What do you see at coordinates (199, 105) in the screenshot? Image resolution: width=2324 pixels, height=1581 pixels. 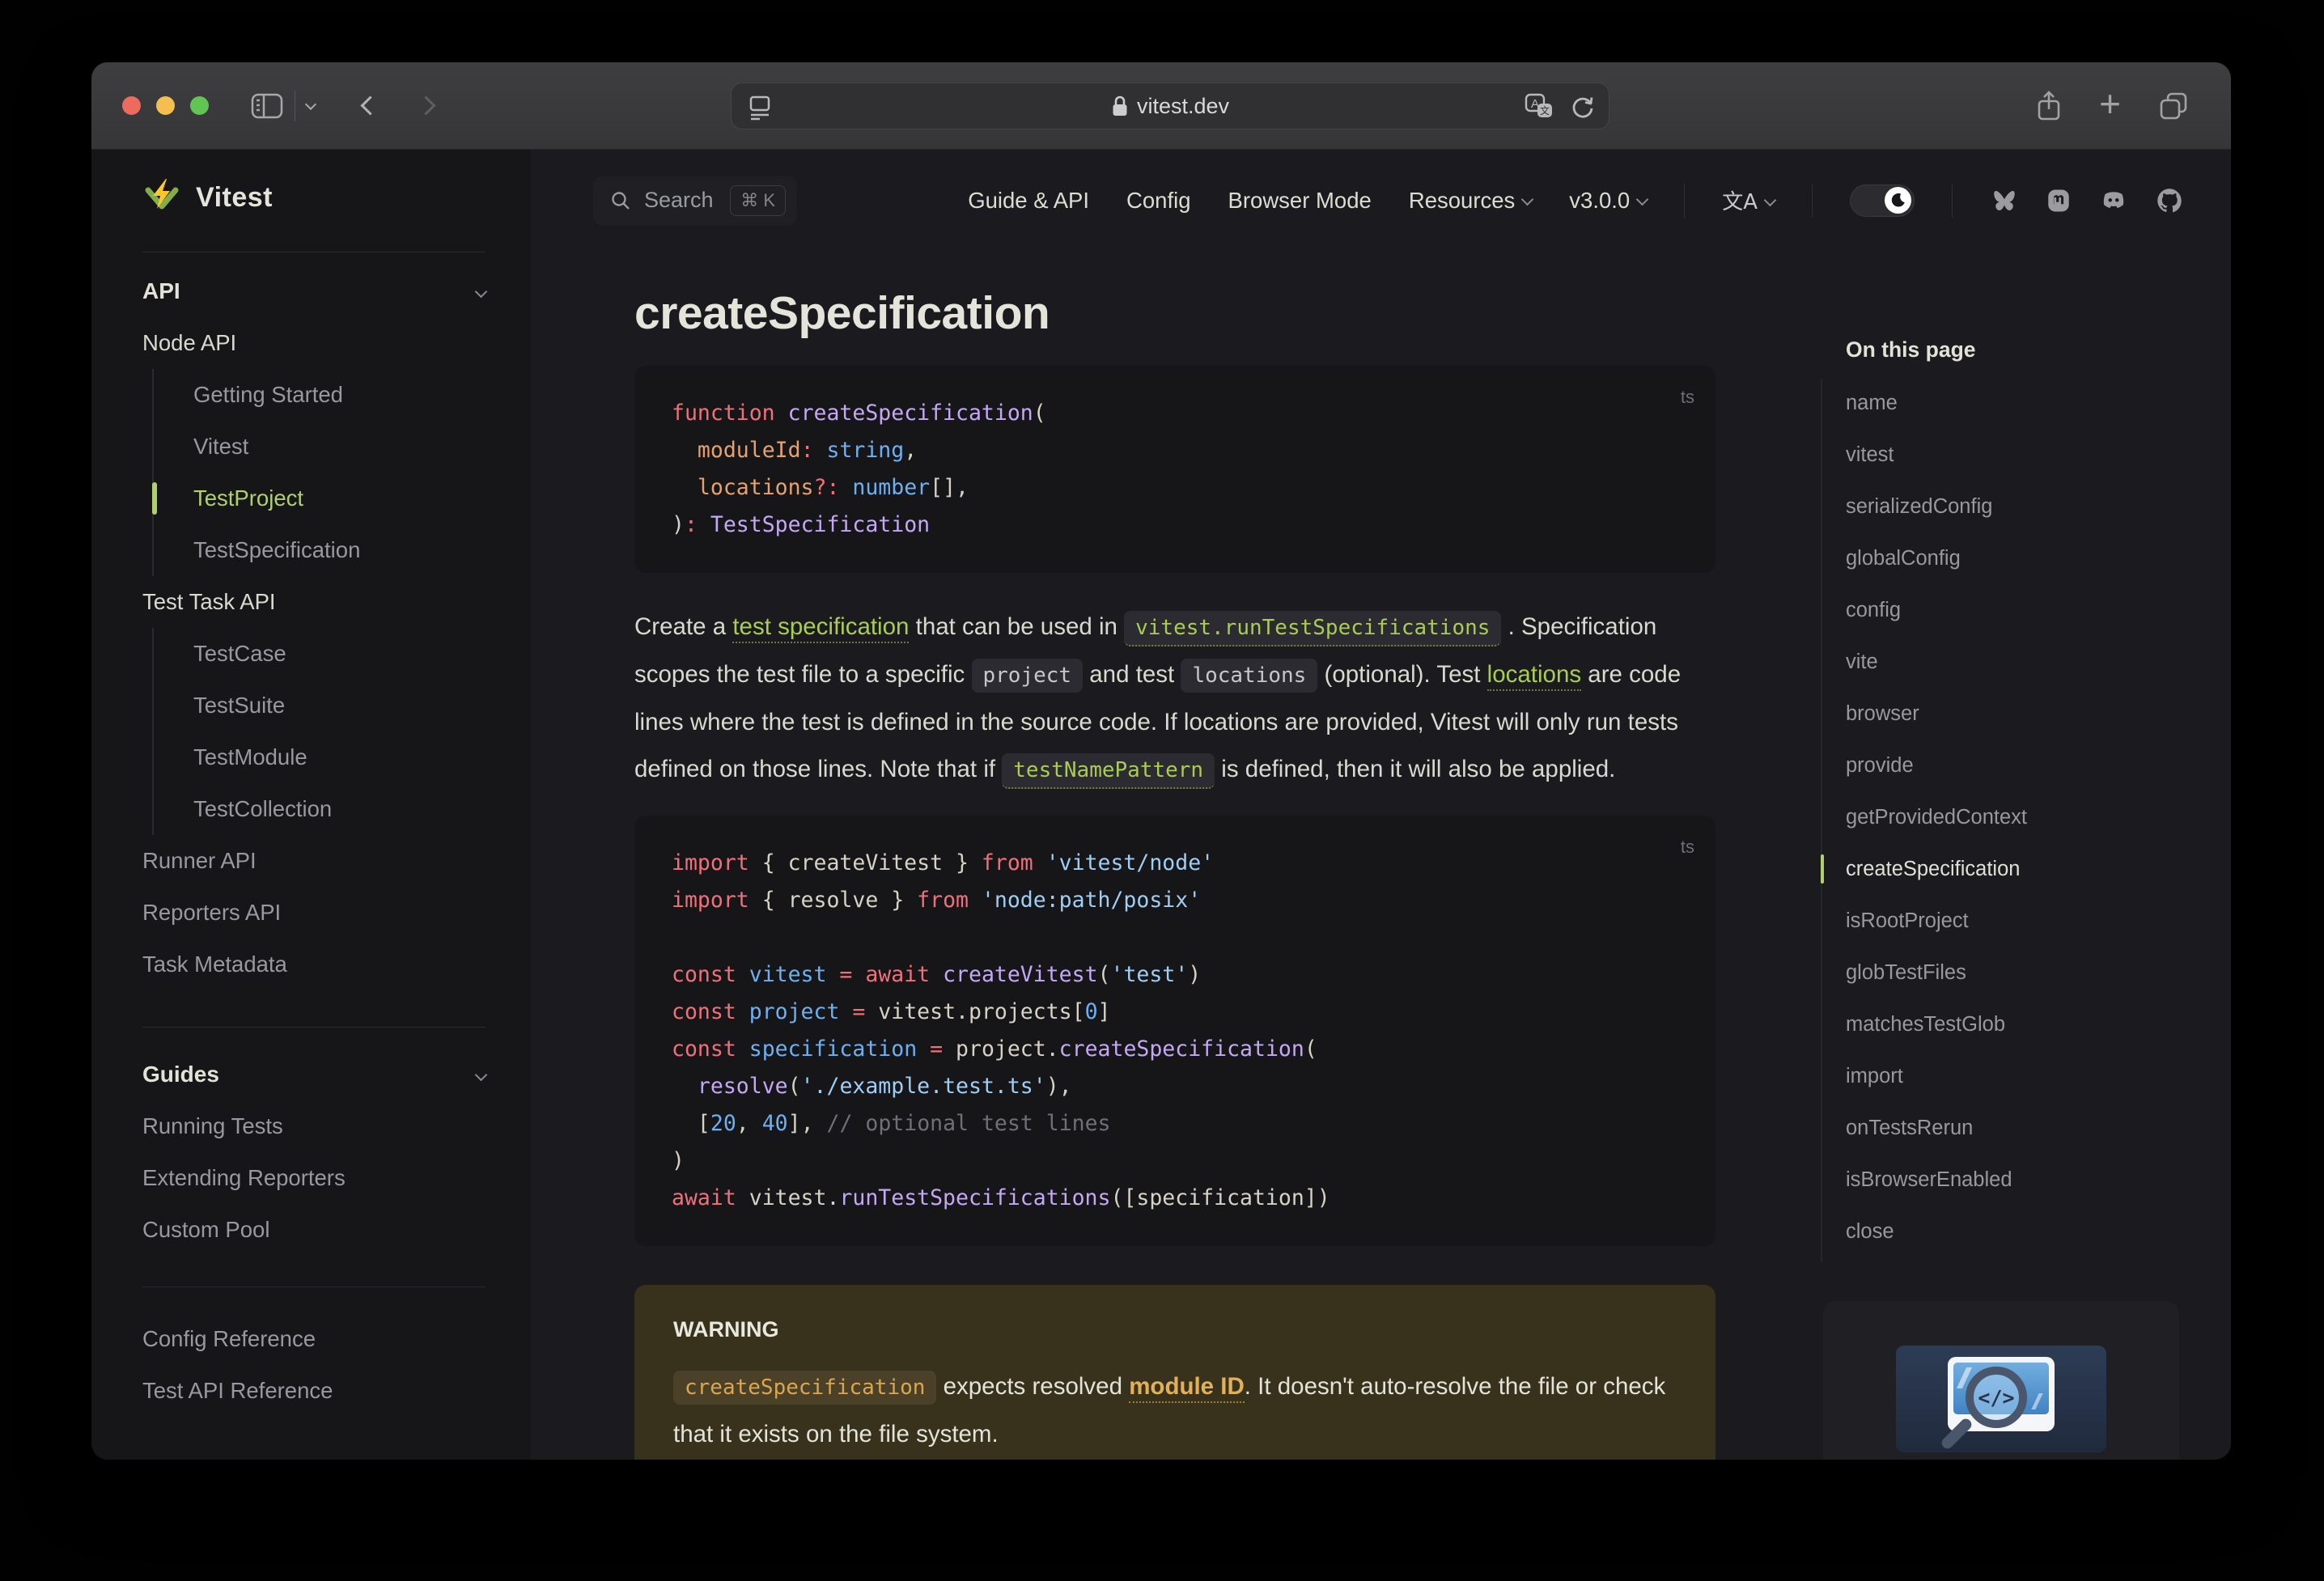 I see `zoom-window-button` at bounding box center [199, 105].